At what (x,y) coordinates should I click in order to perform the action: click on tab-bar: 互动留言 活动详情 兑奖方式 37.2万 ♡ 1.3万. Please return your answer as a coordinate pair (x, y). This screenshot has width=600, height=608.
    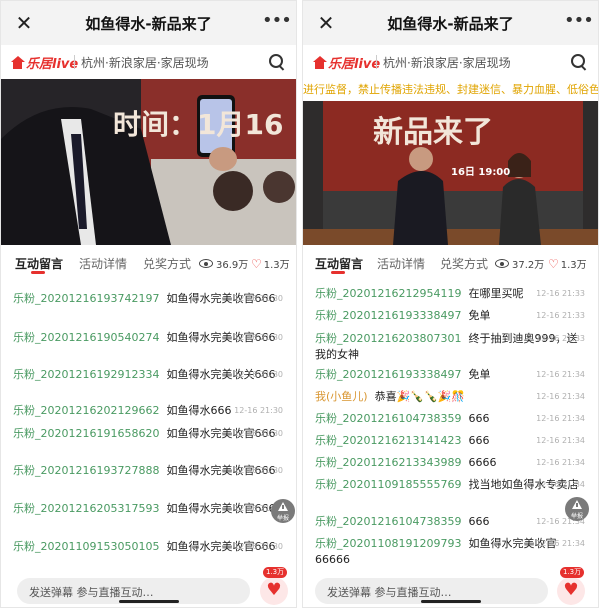
    Looking at the image, I should click on (450, 264).